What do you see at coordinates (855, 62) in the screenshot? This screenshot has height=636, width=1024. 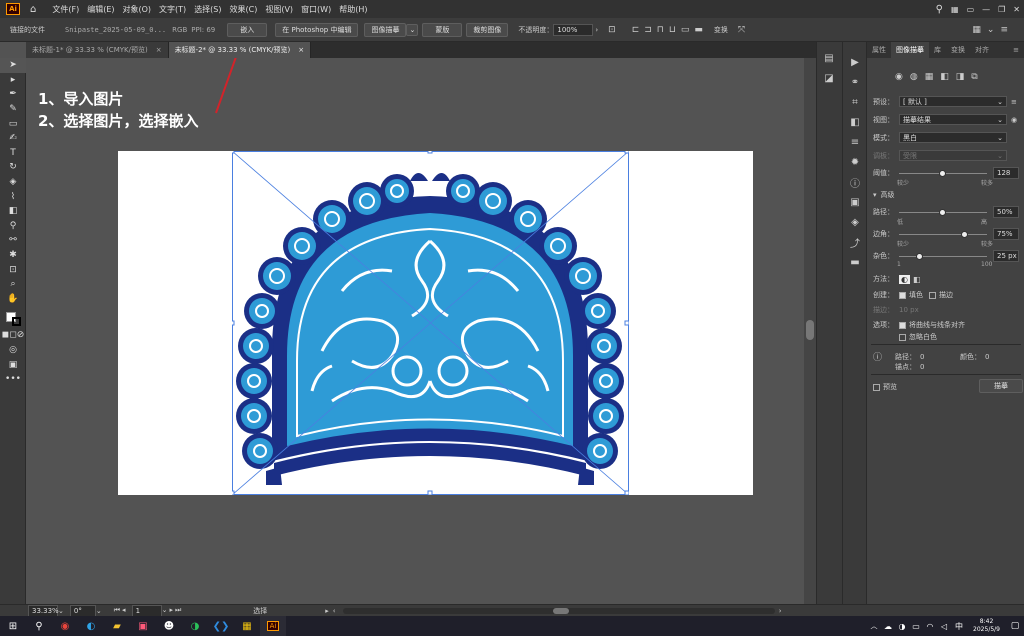 I see `actions-panel-icon: ▶` at bounding box center [855, 62].